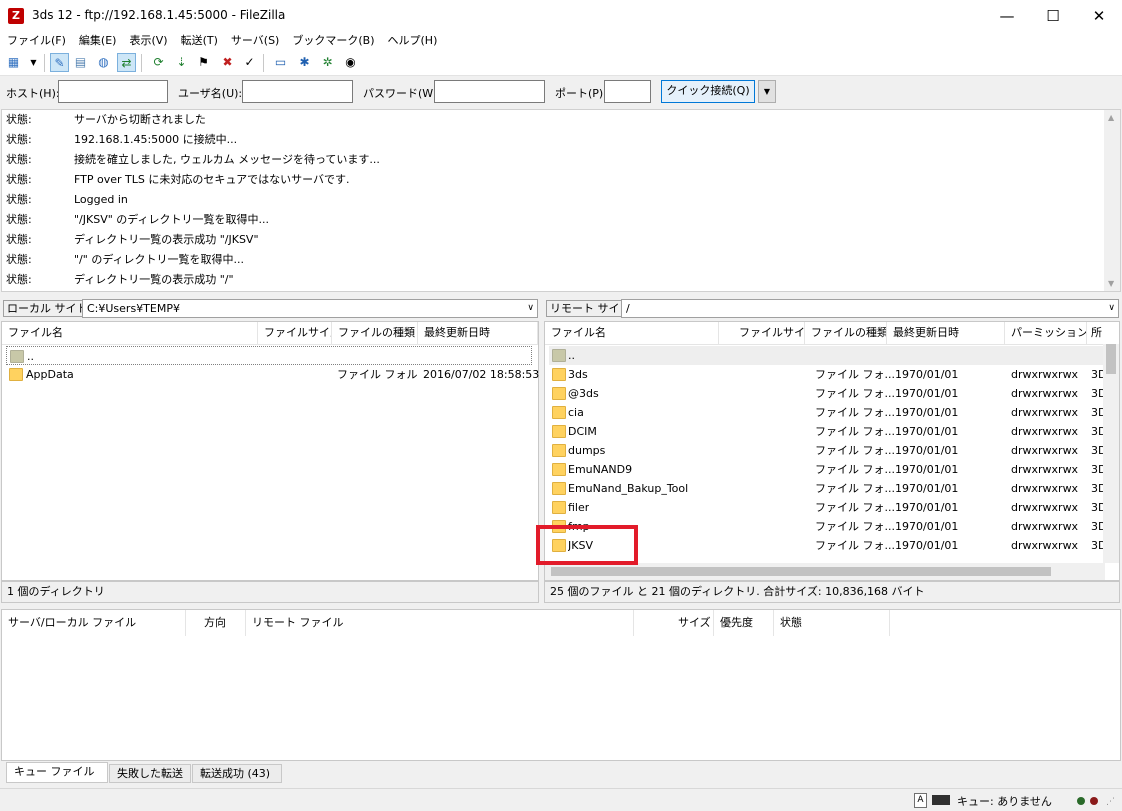 Image resolution: width=1122 pixels, height=811 pixels. I want to click on tab-failed-transfers: 失敗した転送, so click(150, 773).